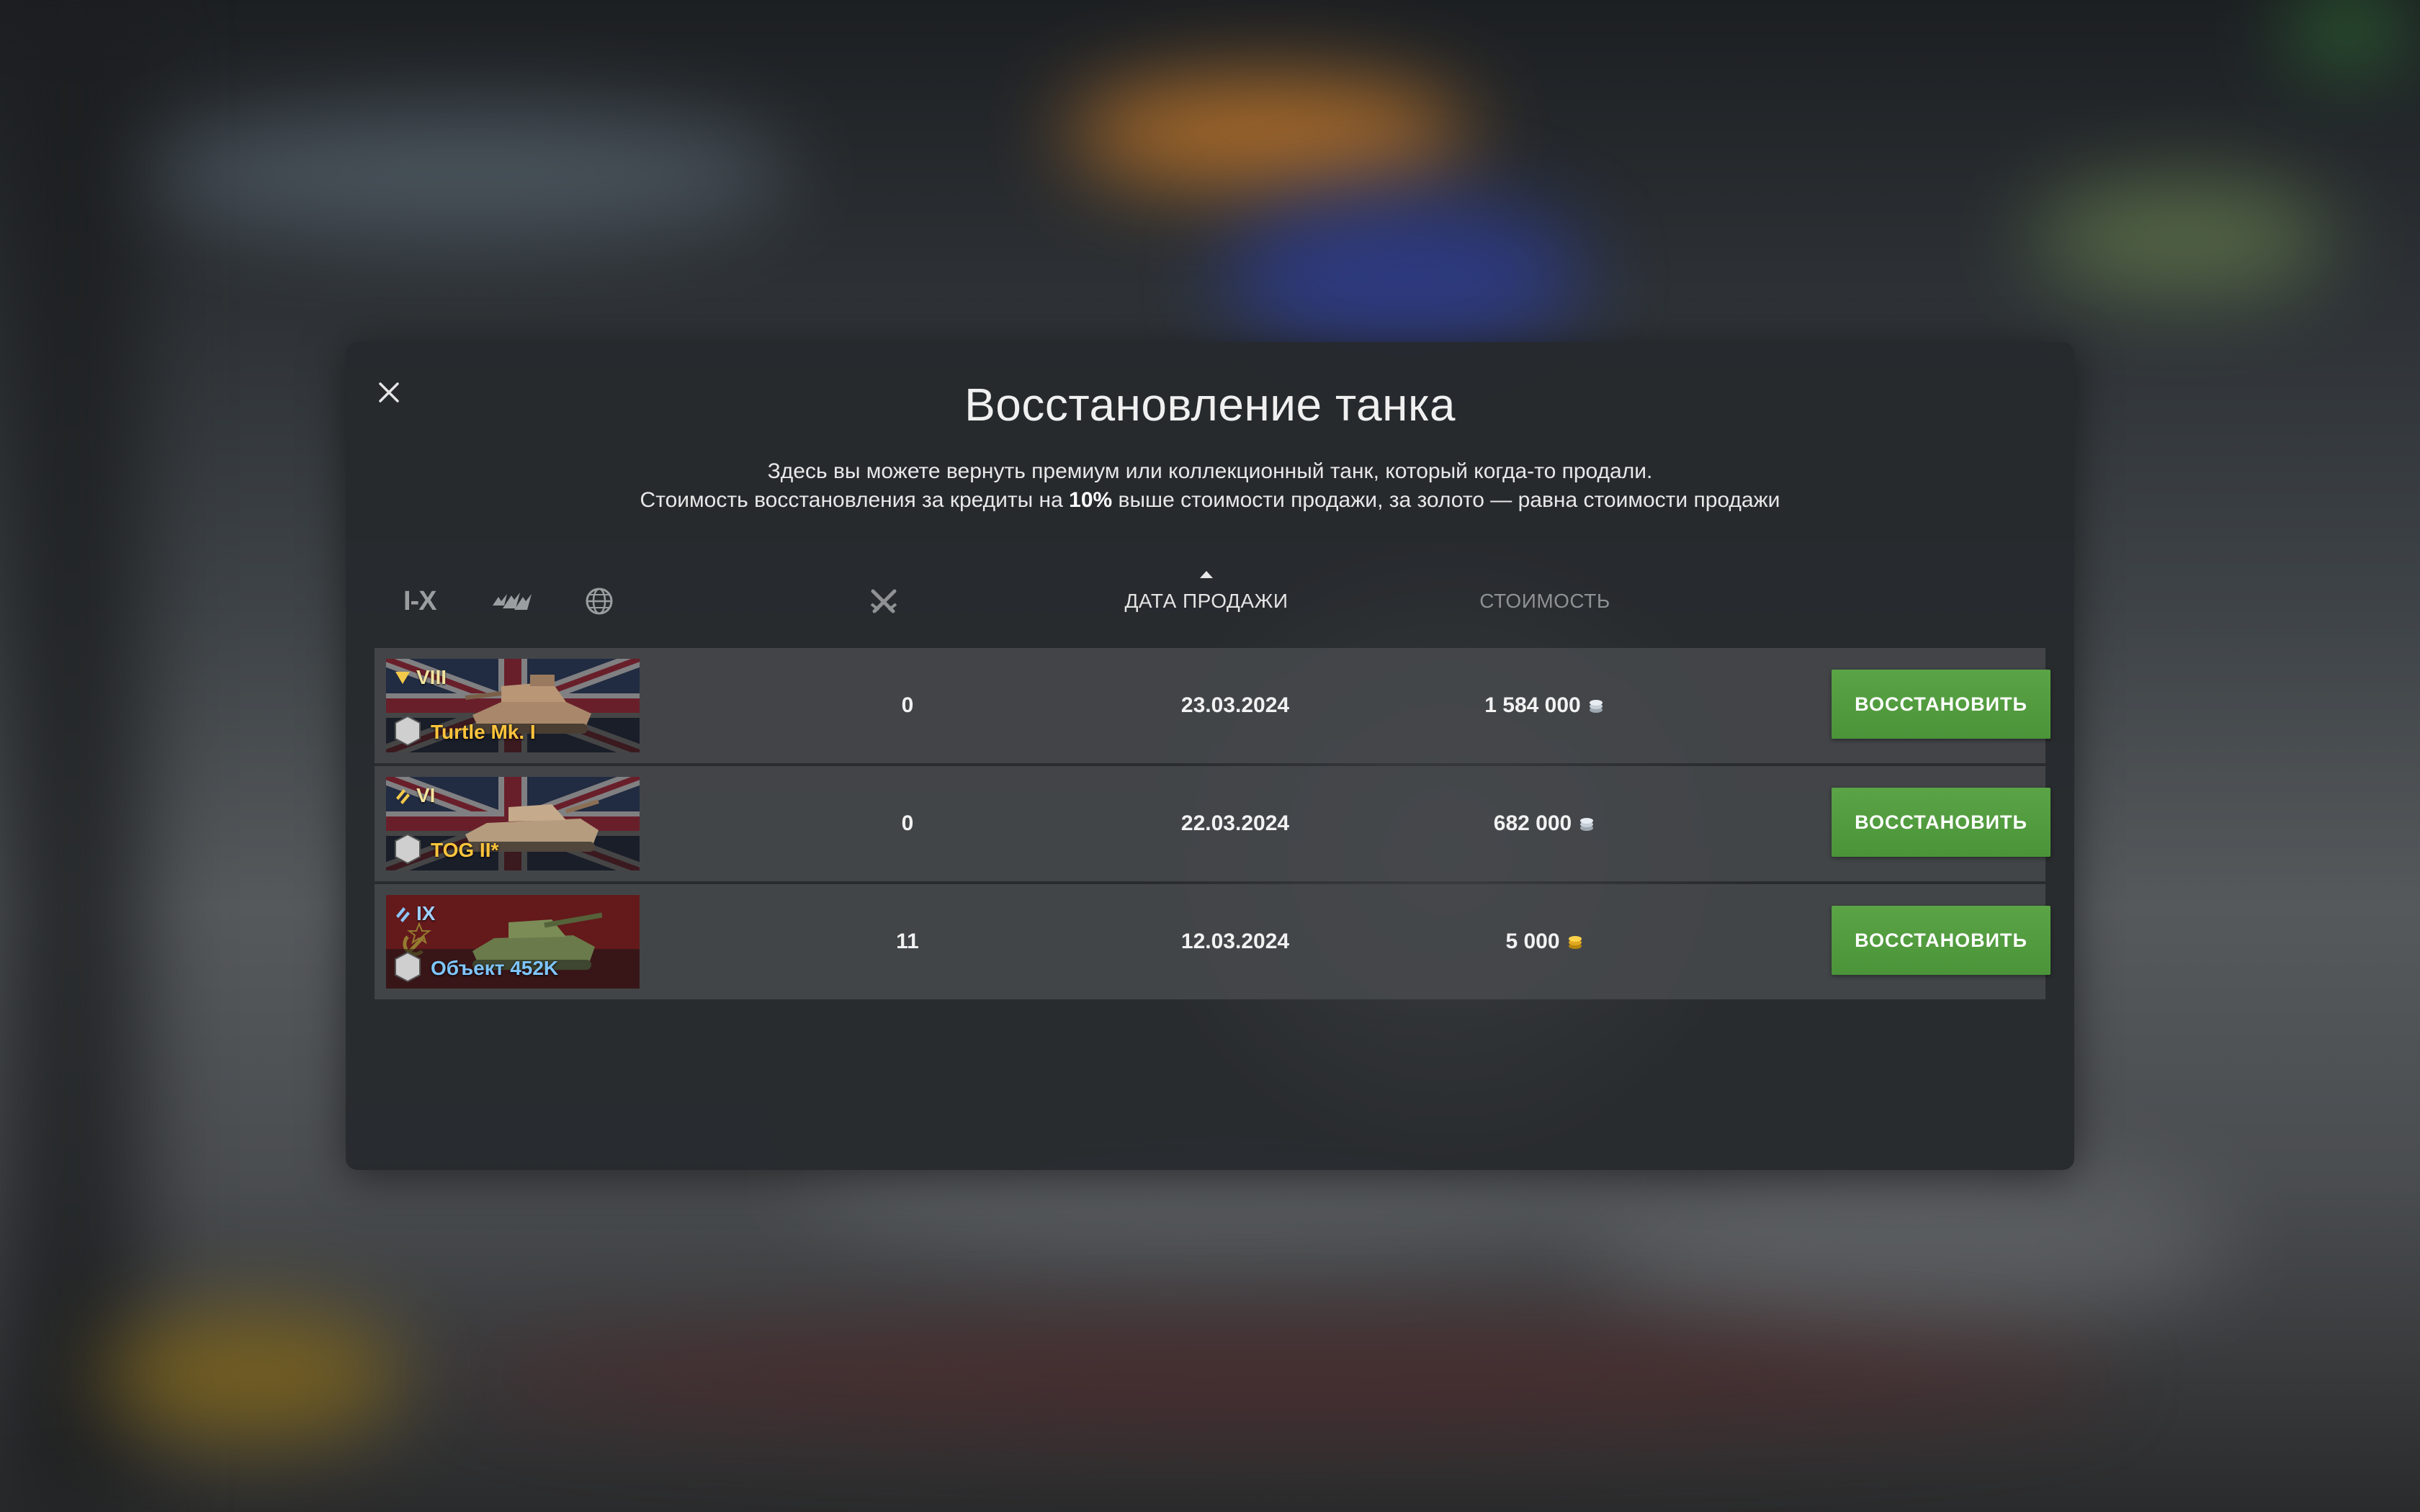  I want to click on table-header: I-X ДАТА ПРОДАЖИ СТОИМОСТЬ, so click(1210, 597).